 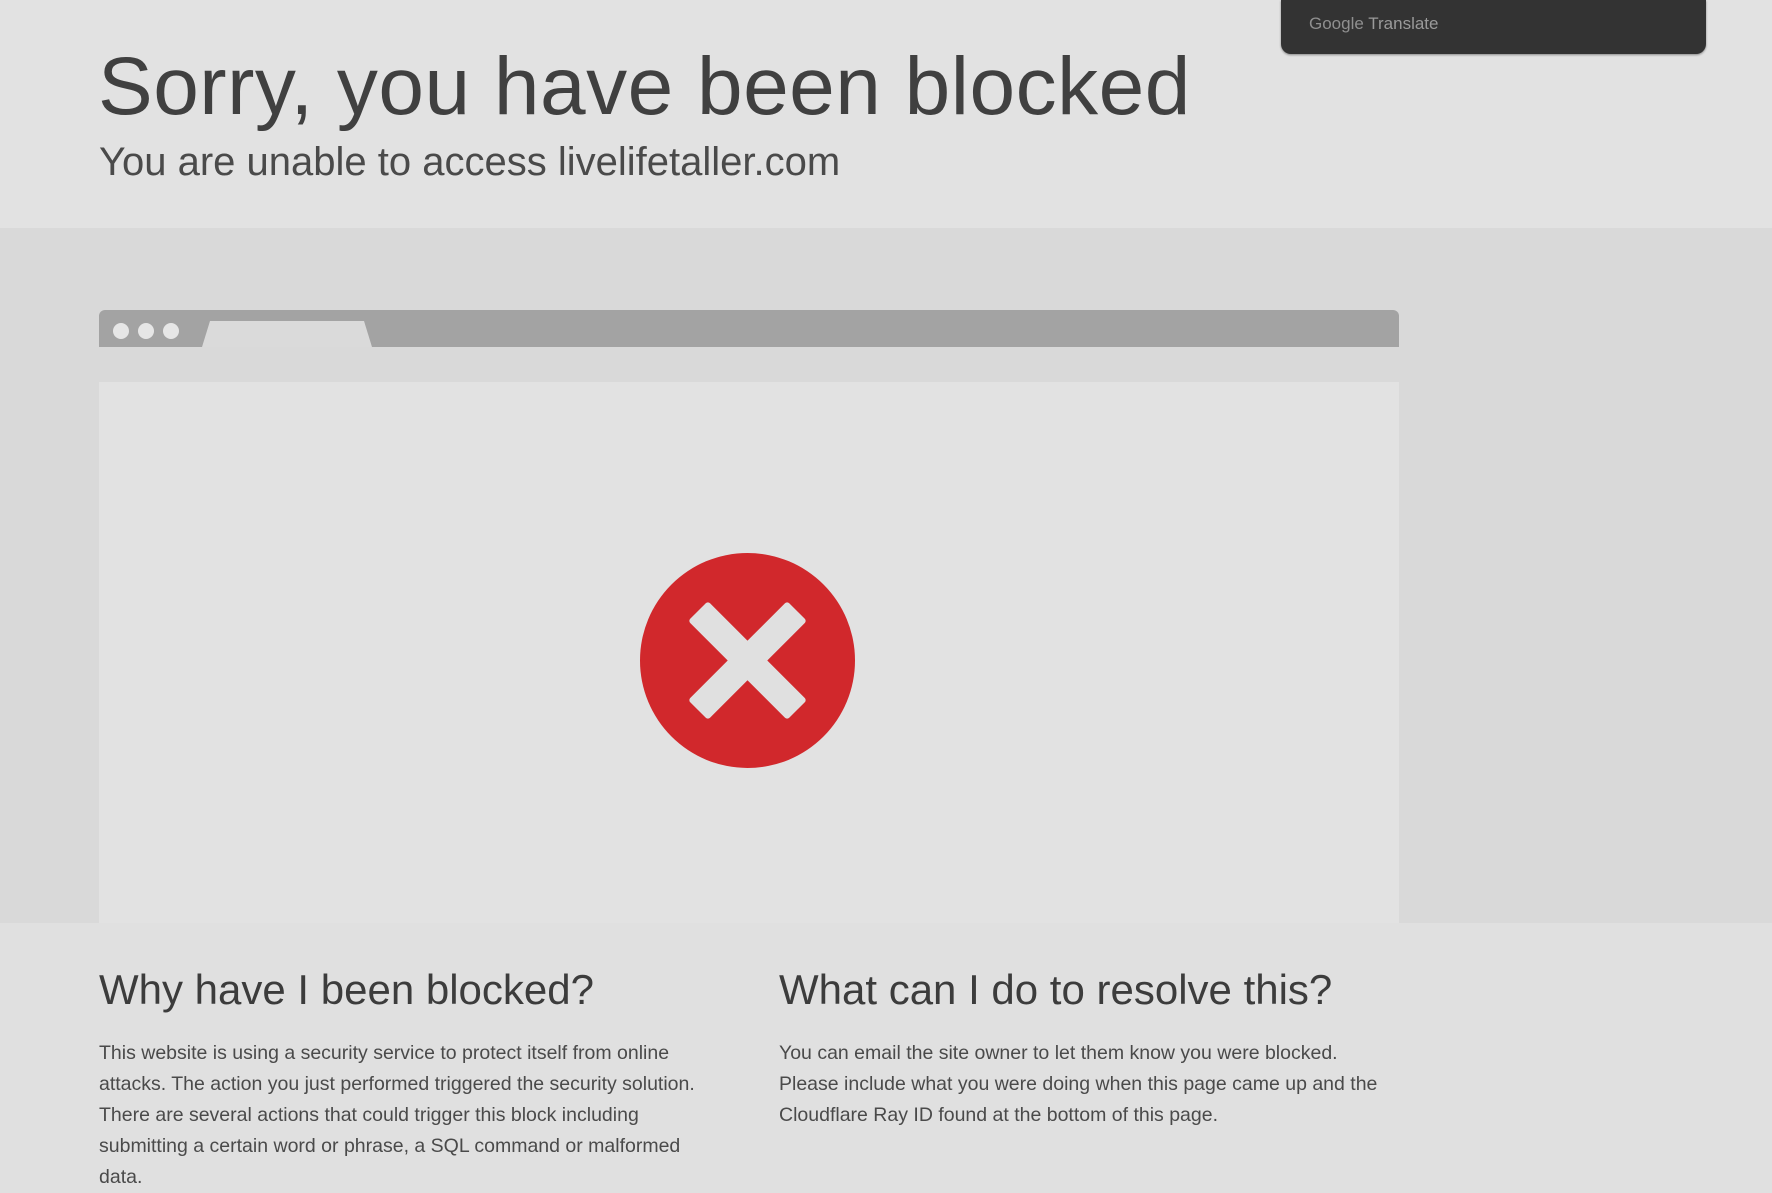 What do you see at coordinates (1403, 23) in the screenshot?
I see `translate-text: Translate` at bounding box center [1403, 23].